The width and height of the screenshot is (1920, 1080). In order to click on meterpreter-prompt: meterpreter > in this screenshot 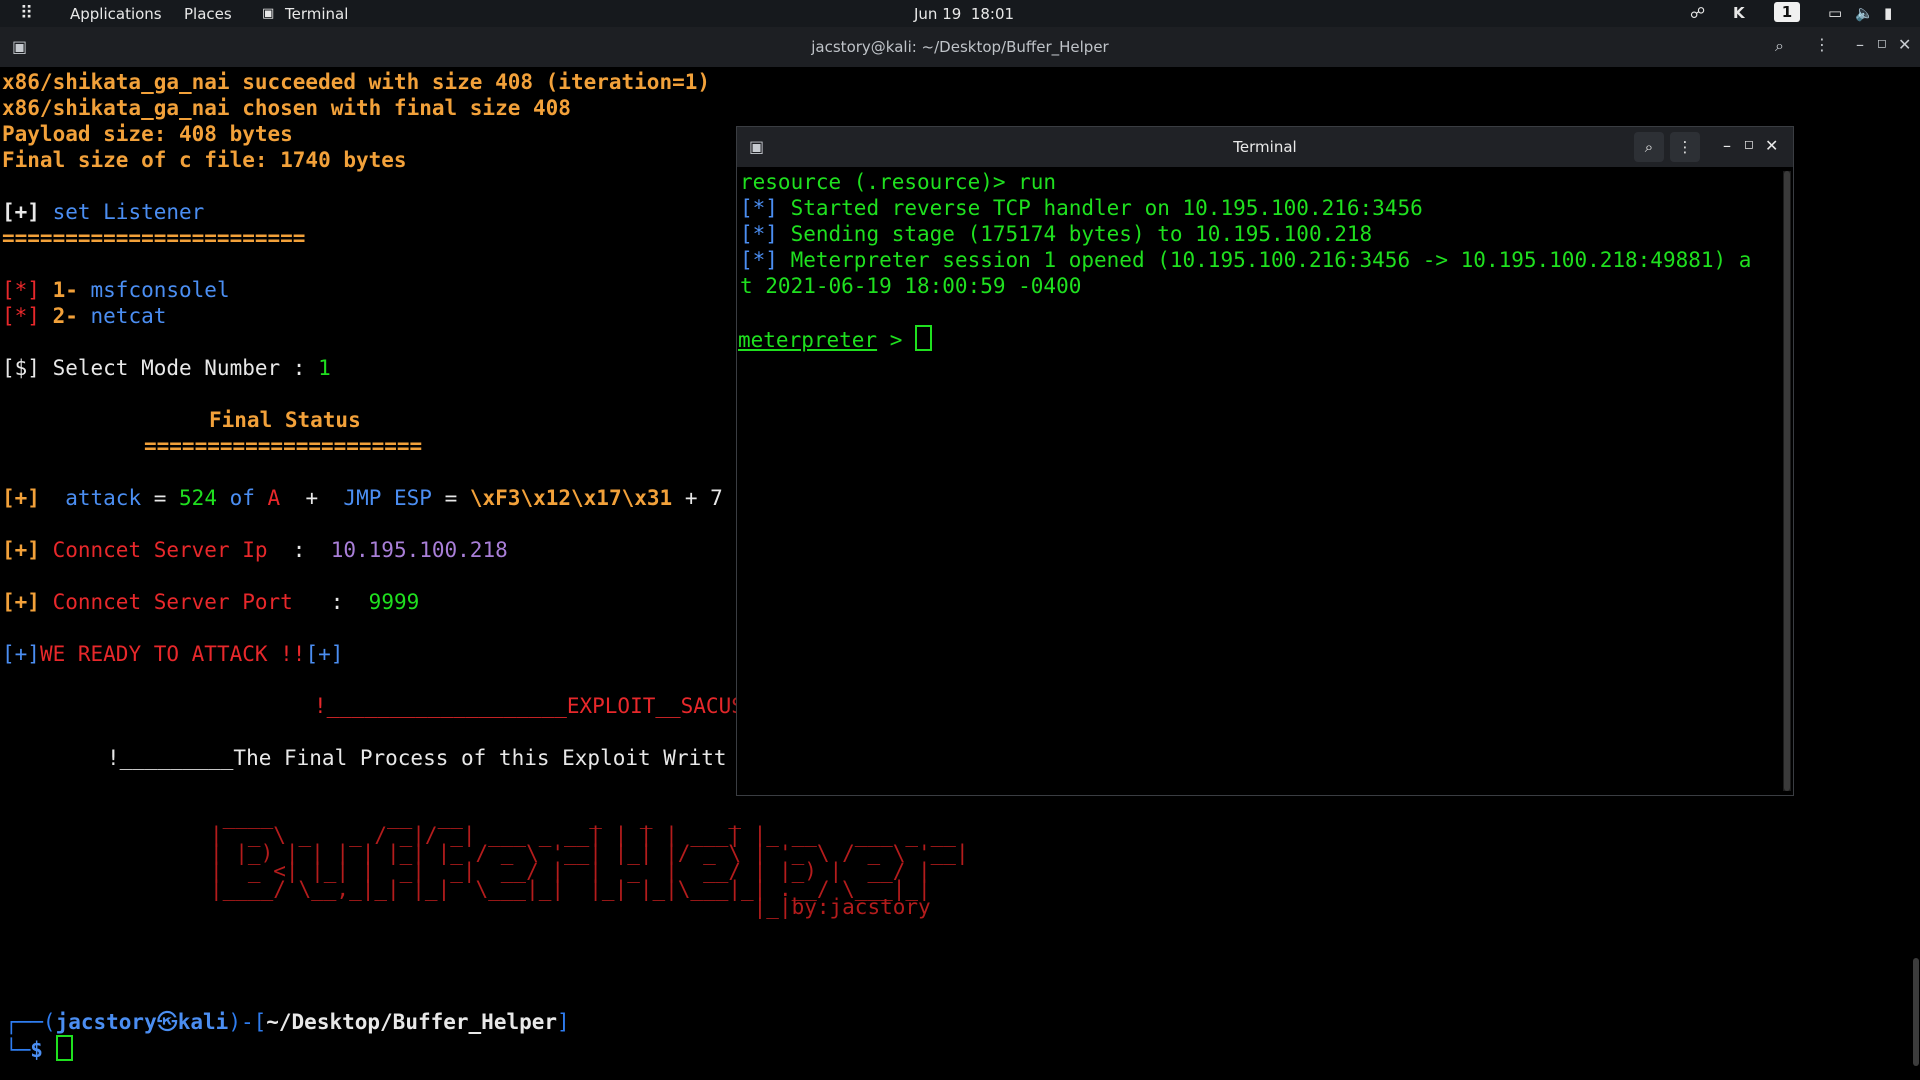, I will do `click(835, 339)`.